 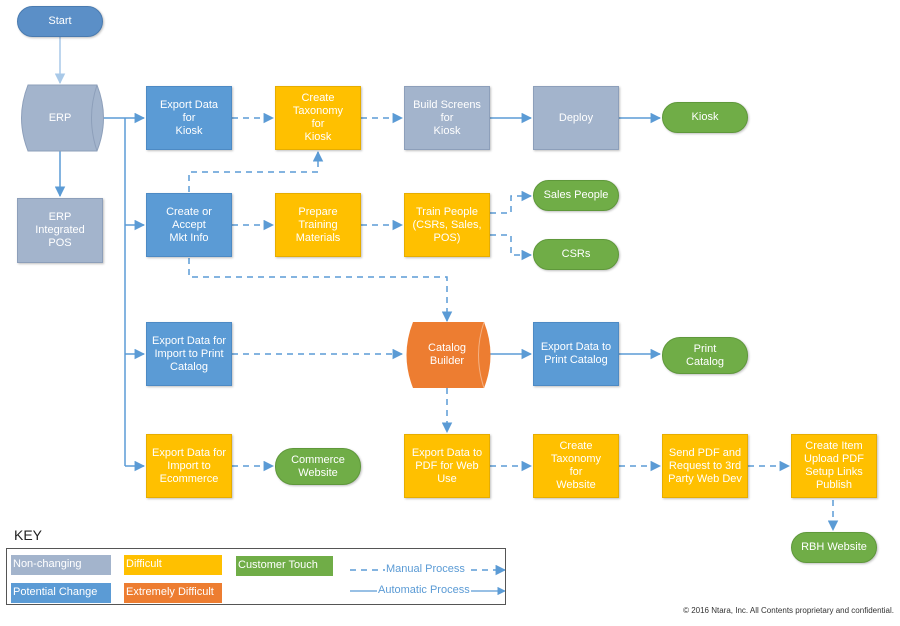 What do you see at coordinates (447, 466) in the screenshot?
I see `export-pdf-node: Export Data to PDF for Web Use` at bounding box center [447, 466].